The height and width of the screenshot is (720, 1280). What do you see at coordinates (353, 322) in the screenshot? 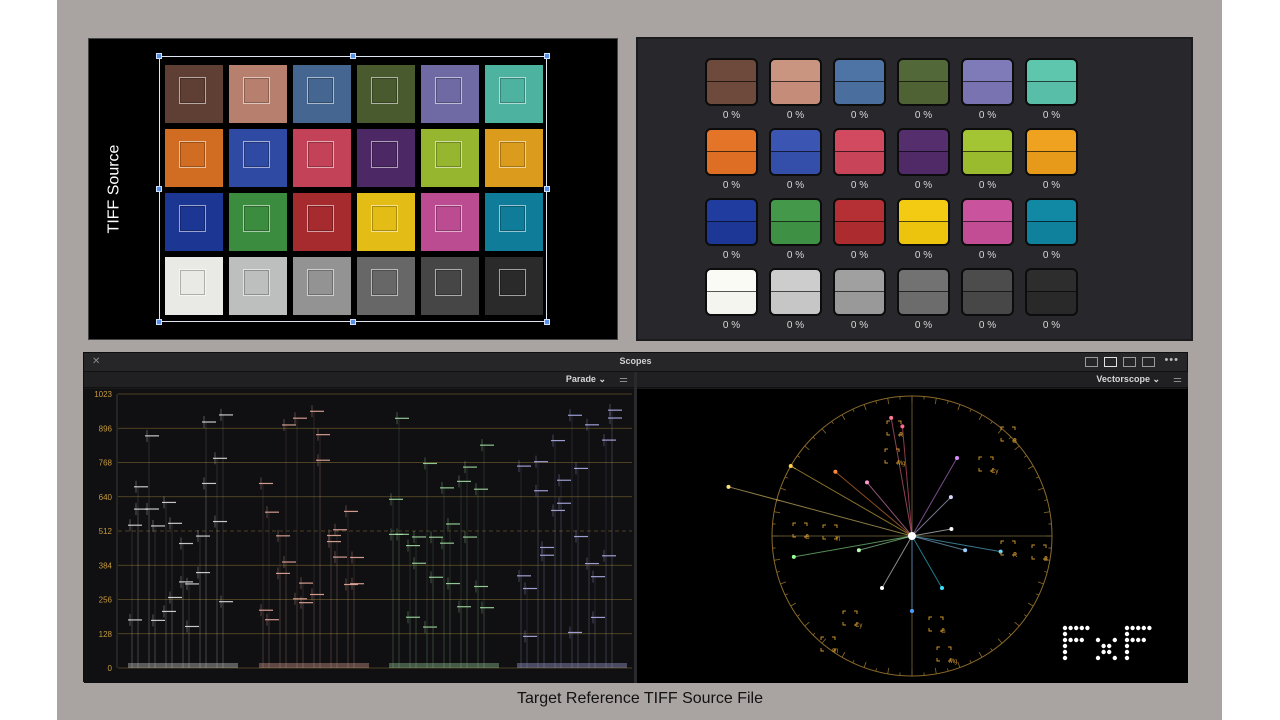
I see `transform-handle-bm` at bounding box center [353, 322].